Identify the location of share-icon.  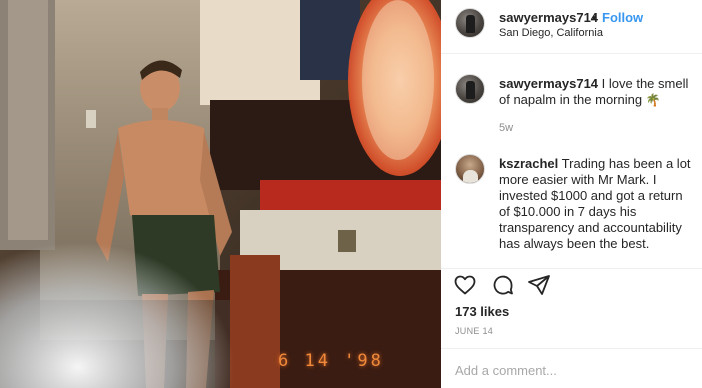
(539, 285).